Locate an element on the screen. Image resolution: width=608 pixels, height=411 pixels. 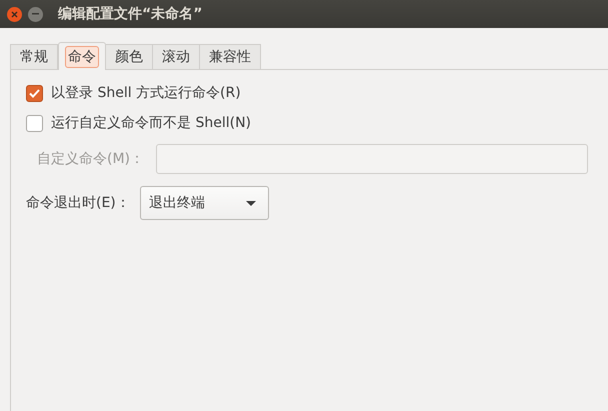
close-button is located at coordinates (14, 14).